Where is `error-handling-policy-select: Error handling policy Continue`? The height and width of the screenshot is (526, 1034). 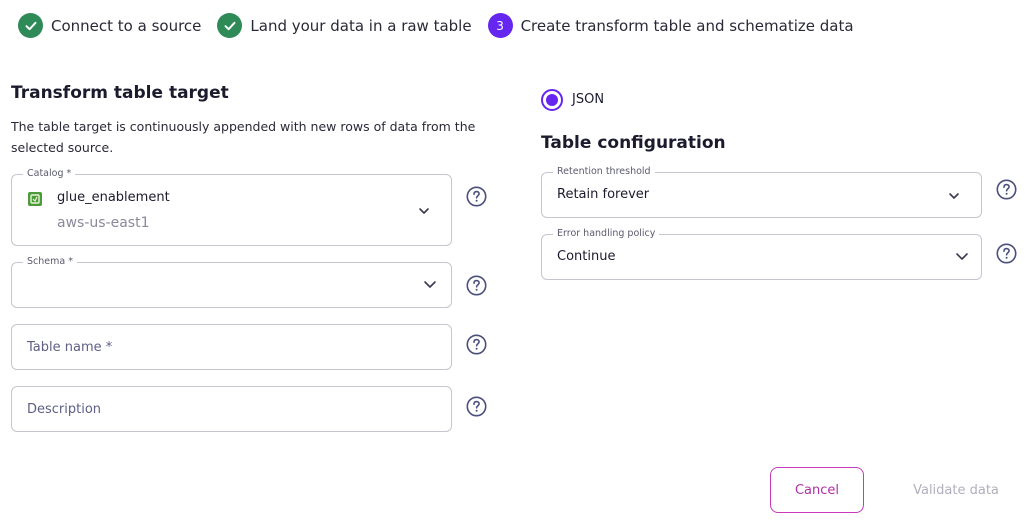
error-handling-policy-select: Error handling policy Continue is located at coordinates (761, 254).